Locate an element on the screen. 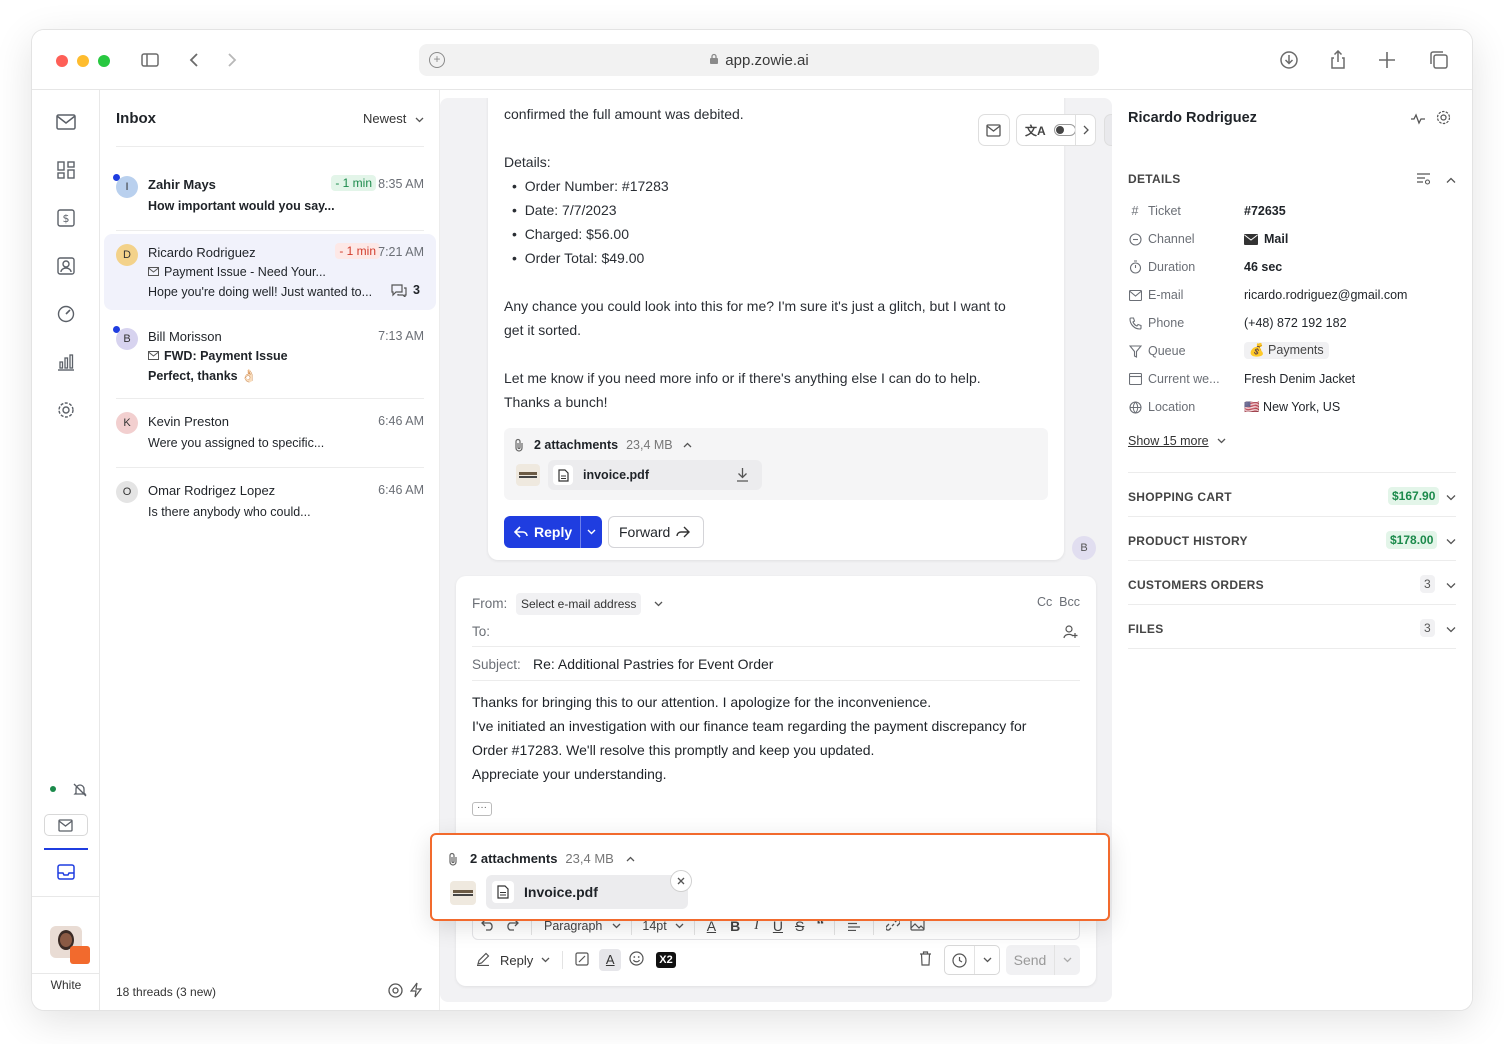 This screenshot has width=1504, height=1044. forward-icon is located at coordinates (232, 60).